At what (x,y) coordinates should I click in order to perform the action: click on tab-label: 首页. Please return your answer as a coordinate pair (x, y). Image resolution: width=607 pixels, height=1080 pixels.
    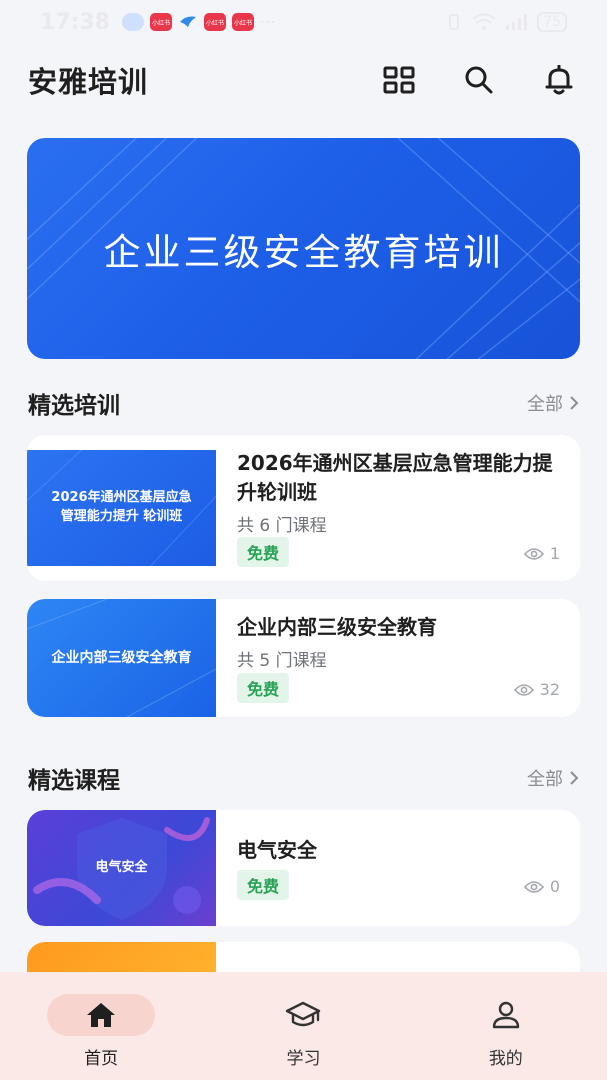
    Looking at the image, I should click on (101, 1059).